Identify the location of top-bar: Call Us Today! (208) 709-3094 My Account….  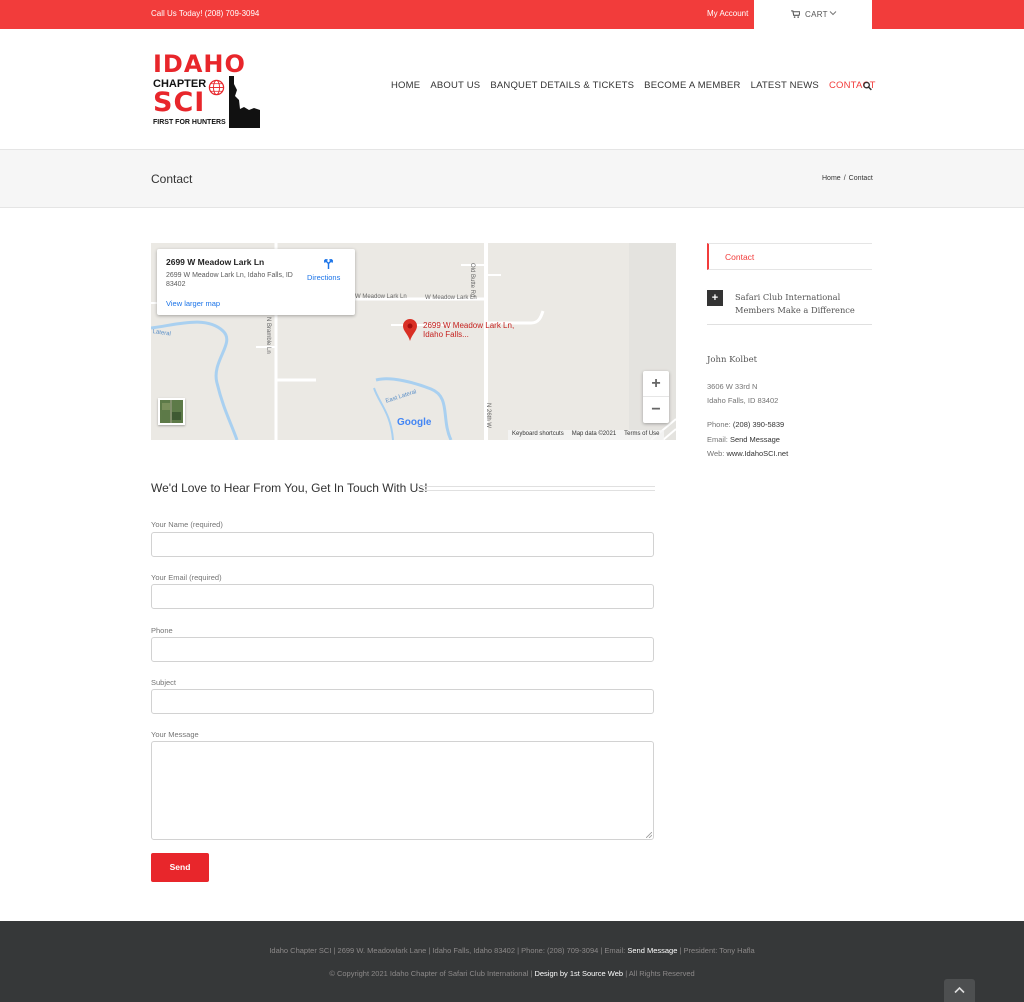
(512, 14).